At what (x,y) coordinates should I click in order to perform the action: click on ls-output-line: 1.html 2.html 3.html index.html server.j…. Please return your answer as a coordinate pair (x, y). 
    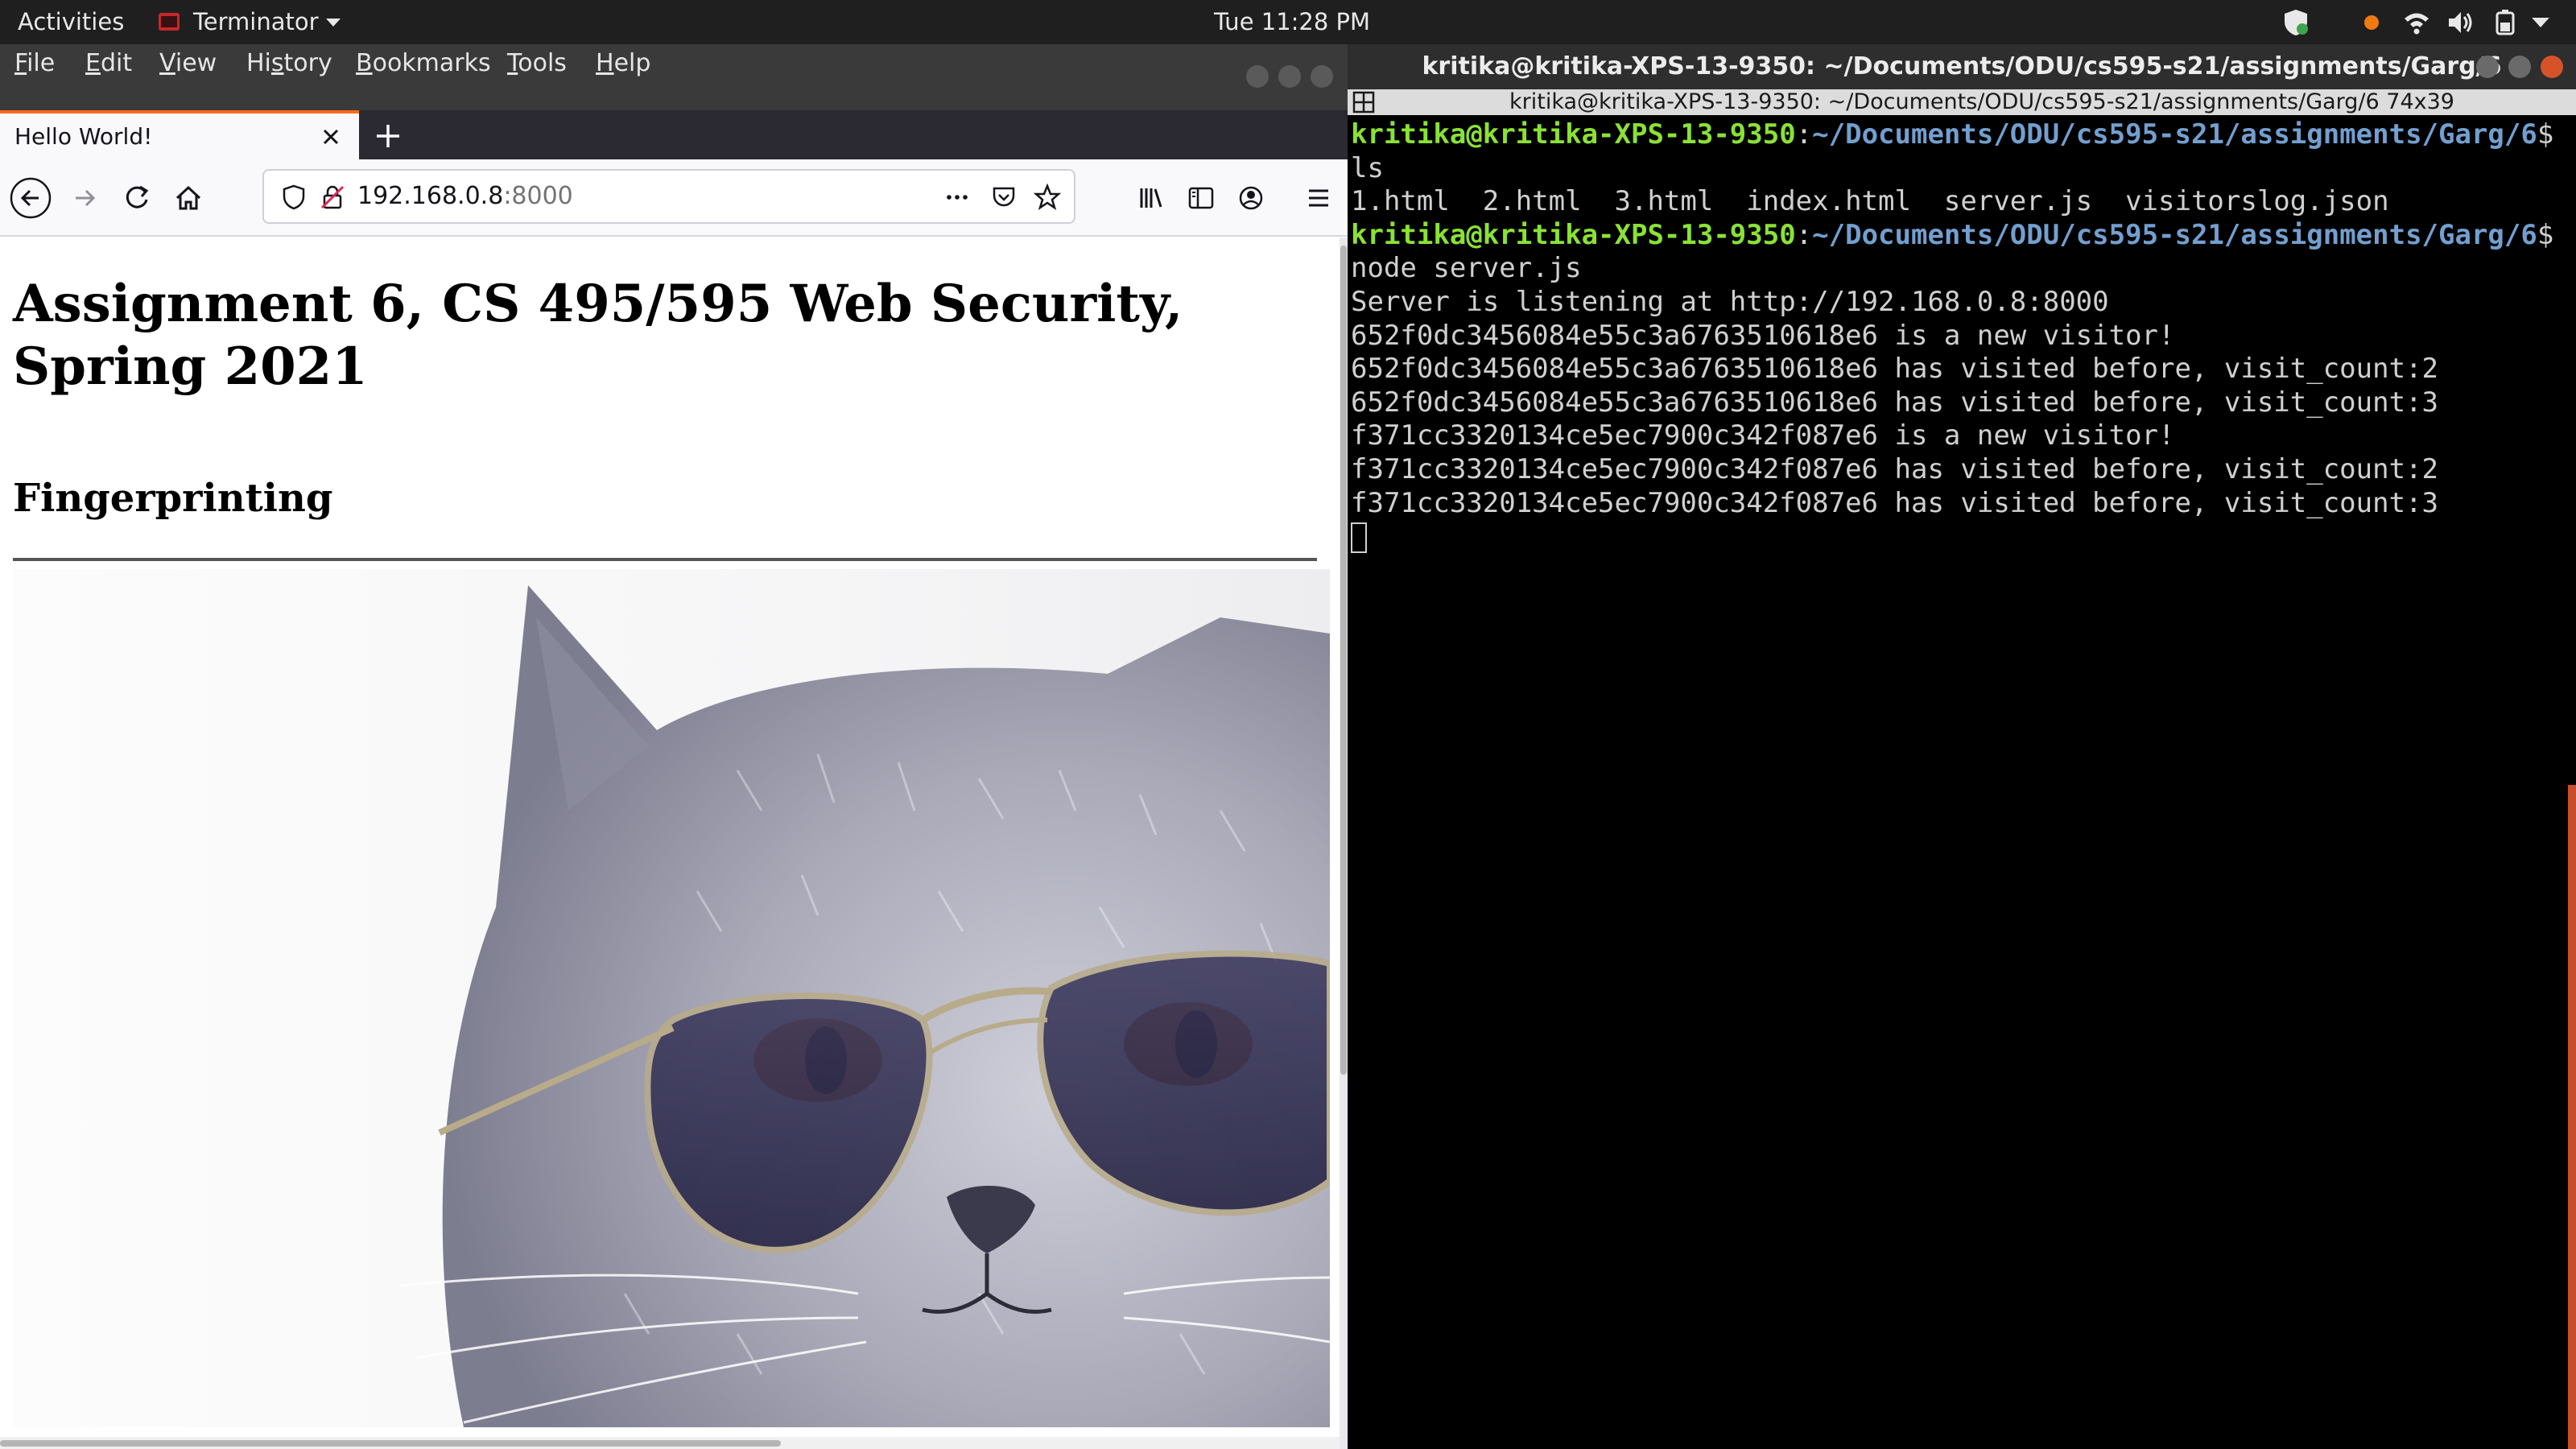
    Looking at the image, I should click on (1870, 201).